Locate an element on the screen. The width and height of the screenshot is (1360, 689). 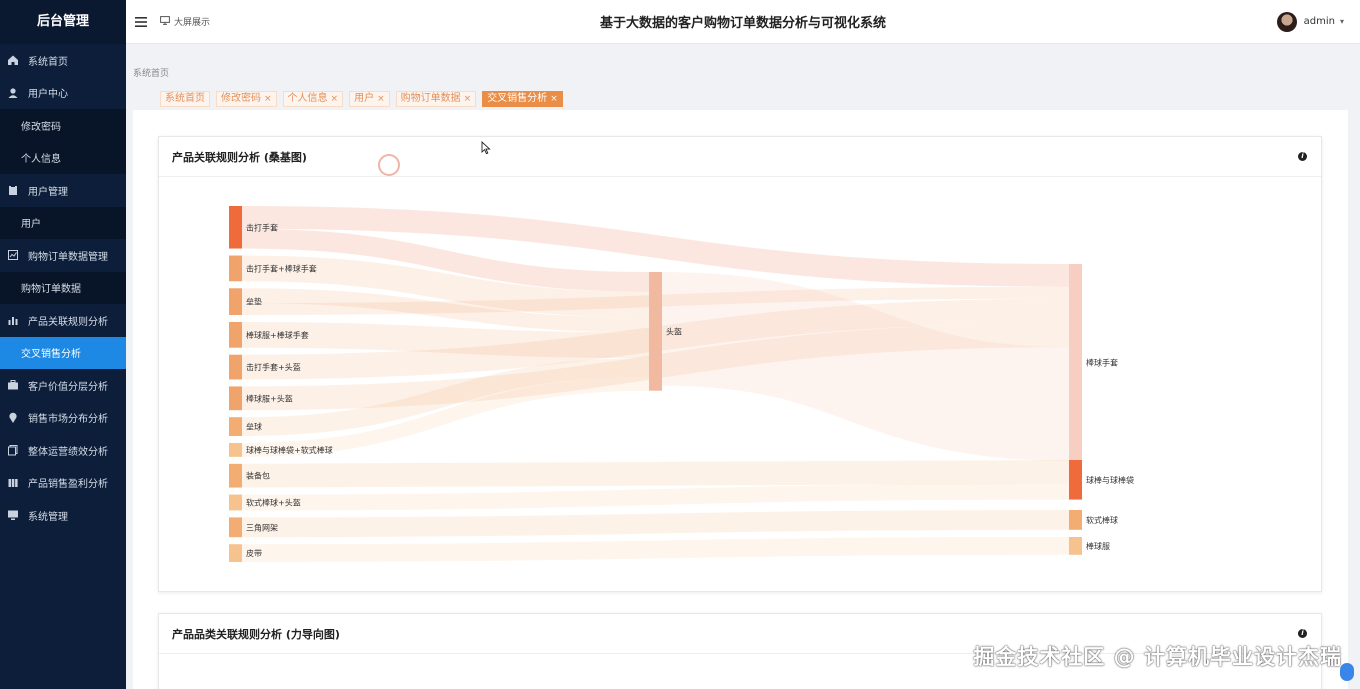
sankey-node-label: 棒球服 is located at coordinates (1098, 546).